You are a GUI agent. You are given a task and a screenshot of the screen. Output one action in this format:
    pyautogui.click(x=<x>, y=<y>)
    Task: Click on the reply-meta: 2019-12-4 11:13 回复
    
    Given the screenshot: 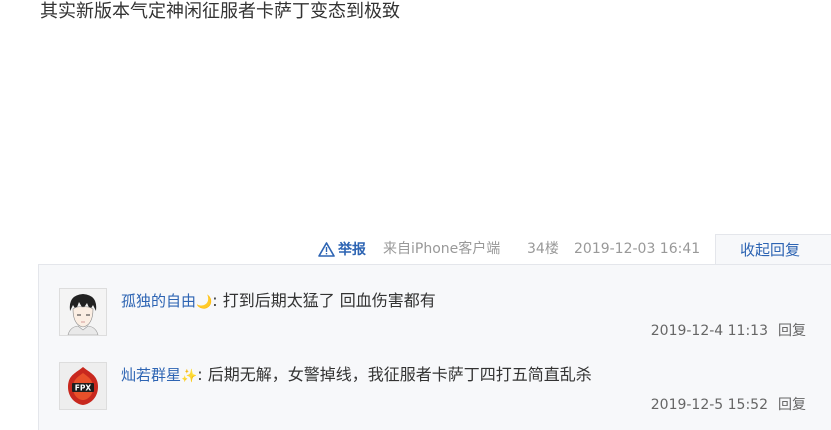 What is the action you would take?
    pyautogui.click(x=728, y=331)
    